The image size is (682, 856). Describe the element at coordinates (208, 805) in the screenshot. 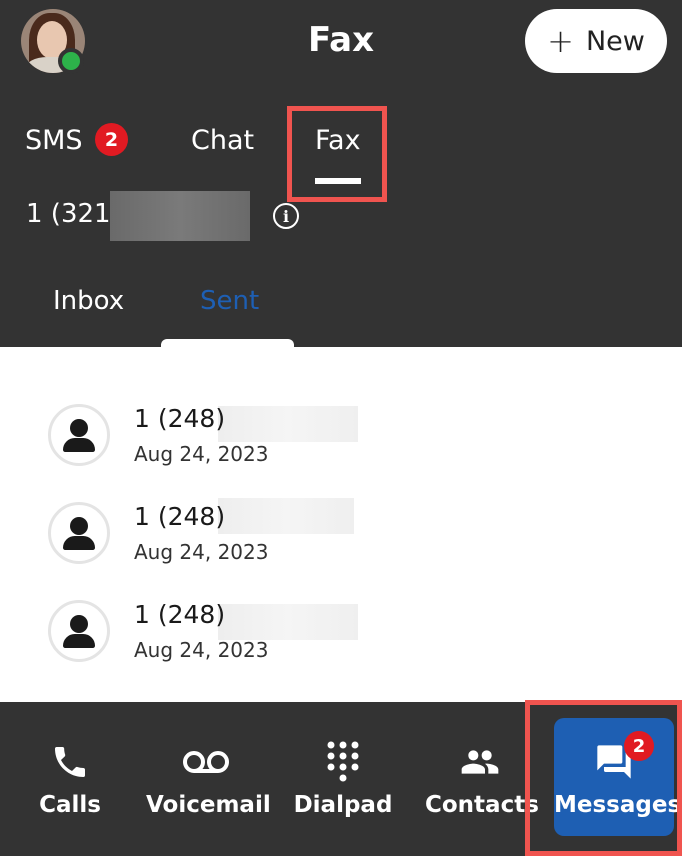

I see `nav-voicemail-label: Voicemail` at that location.